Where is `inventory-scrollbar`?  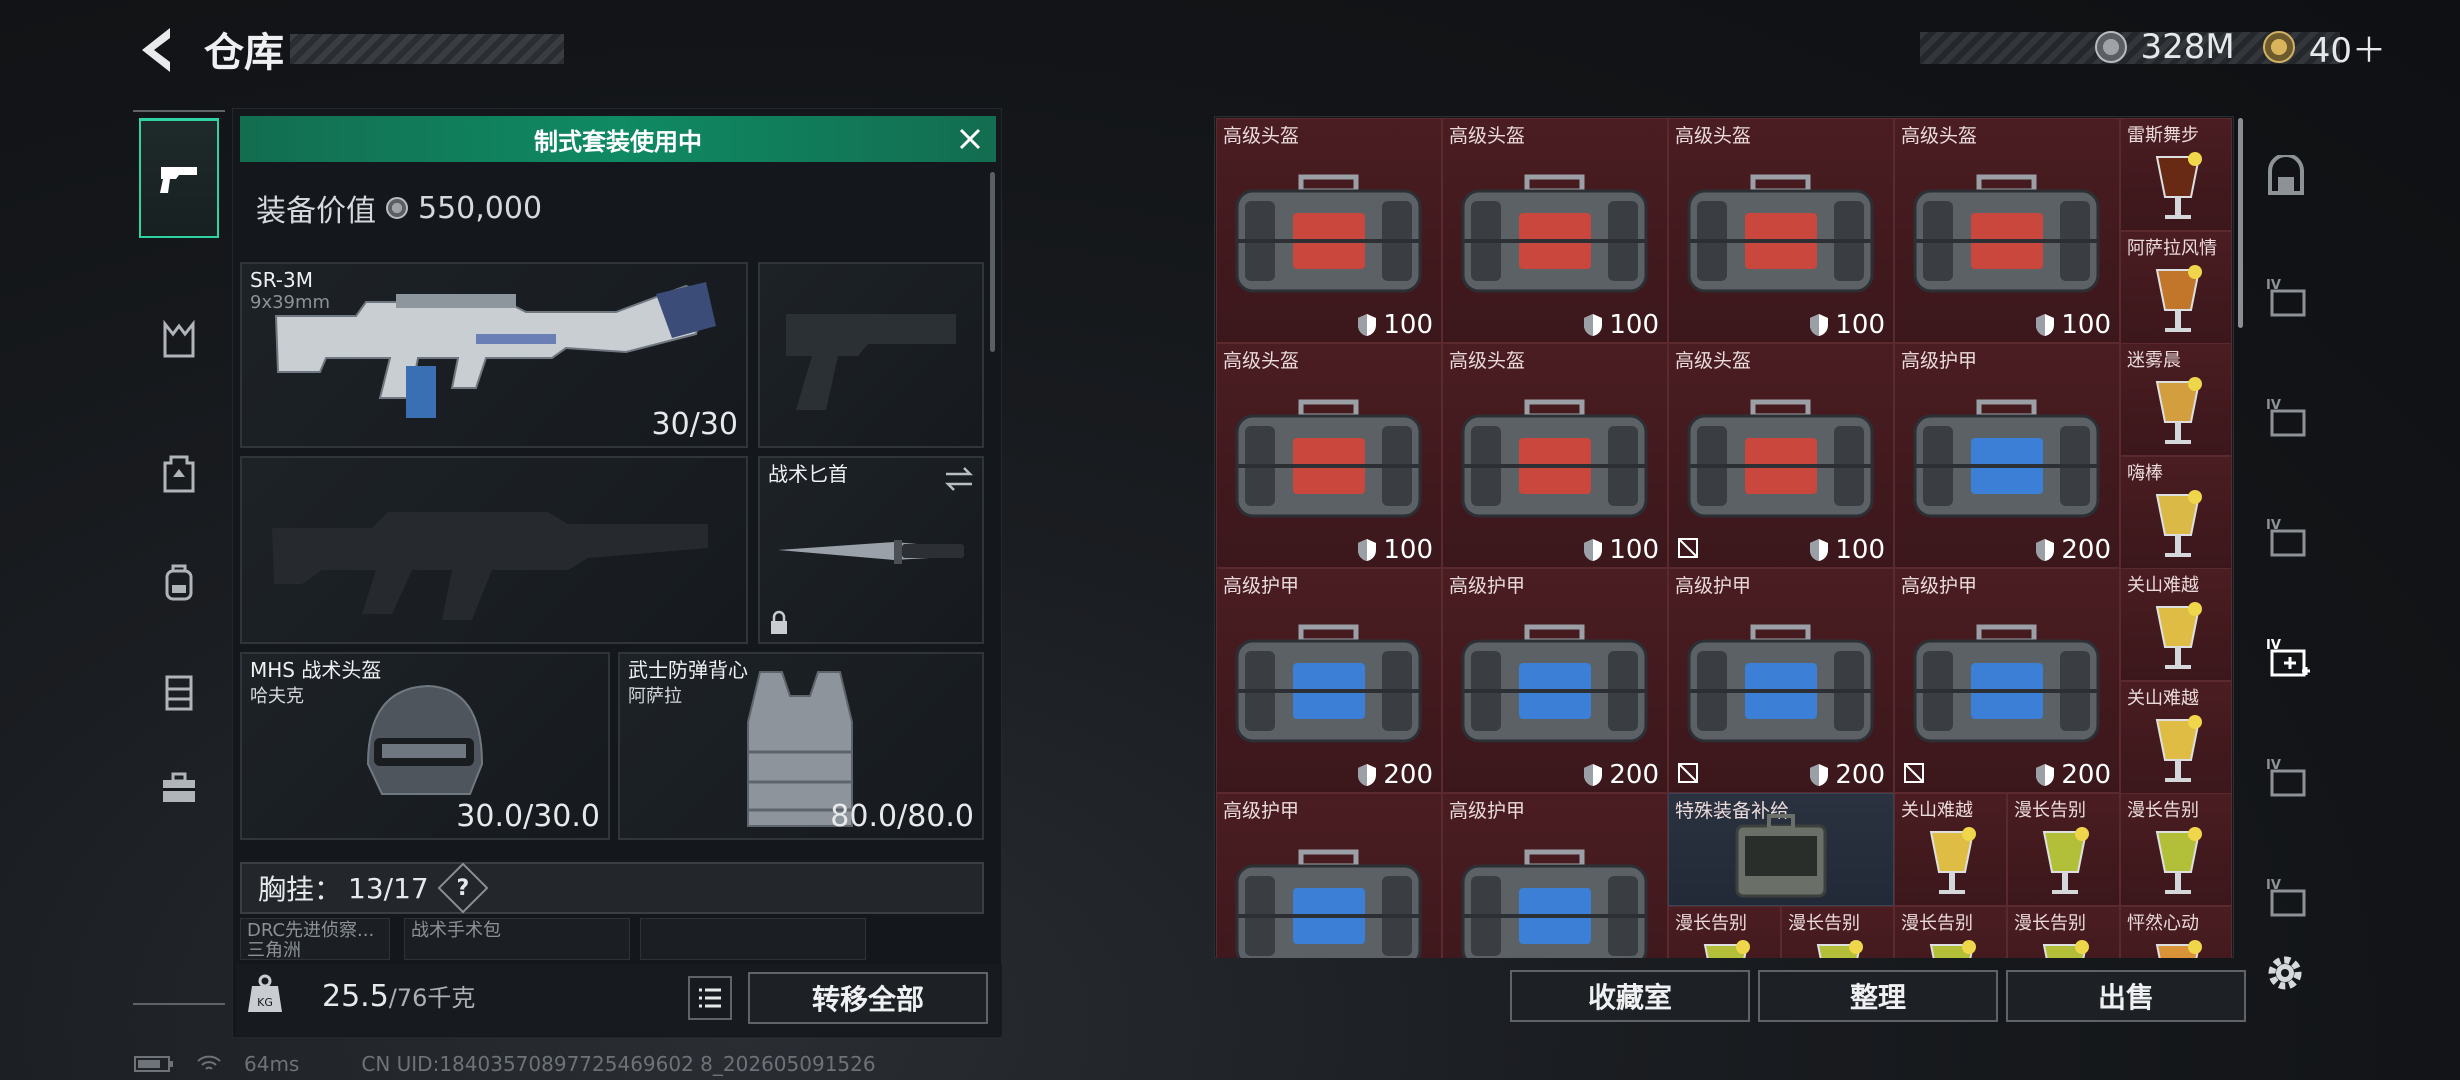 inventory-scrollbar is located at coordinates (2240, 223).